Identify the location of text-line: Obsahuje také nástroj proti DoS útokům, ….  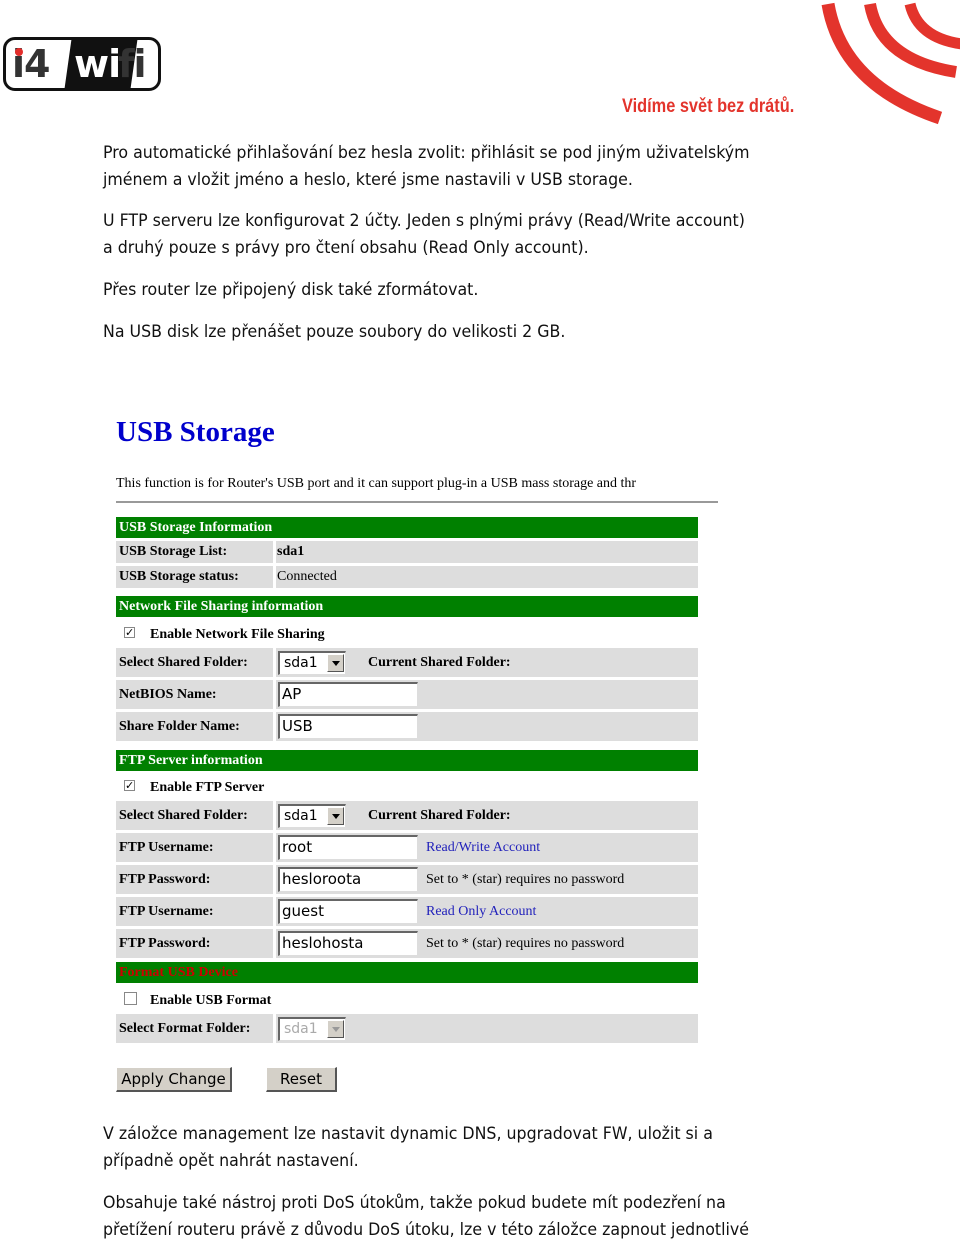
(426, 1203).